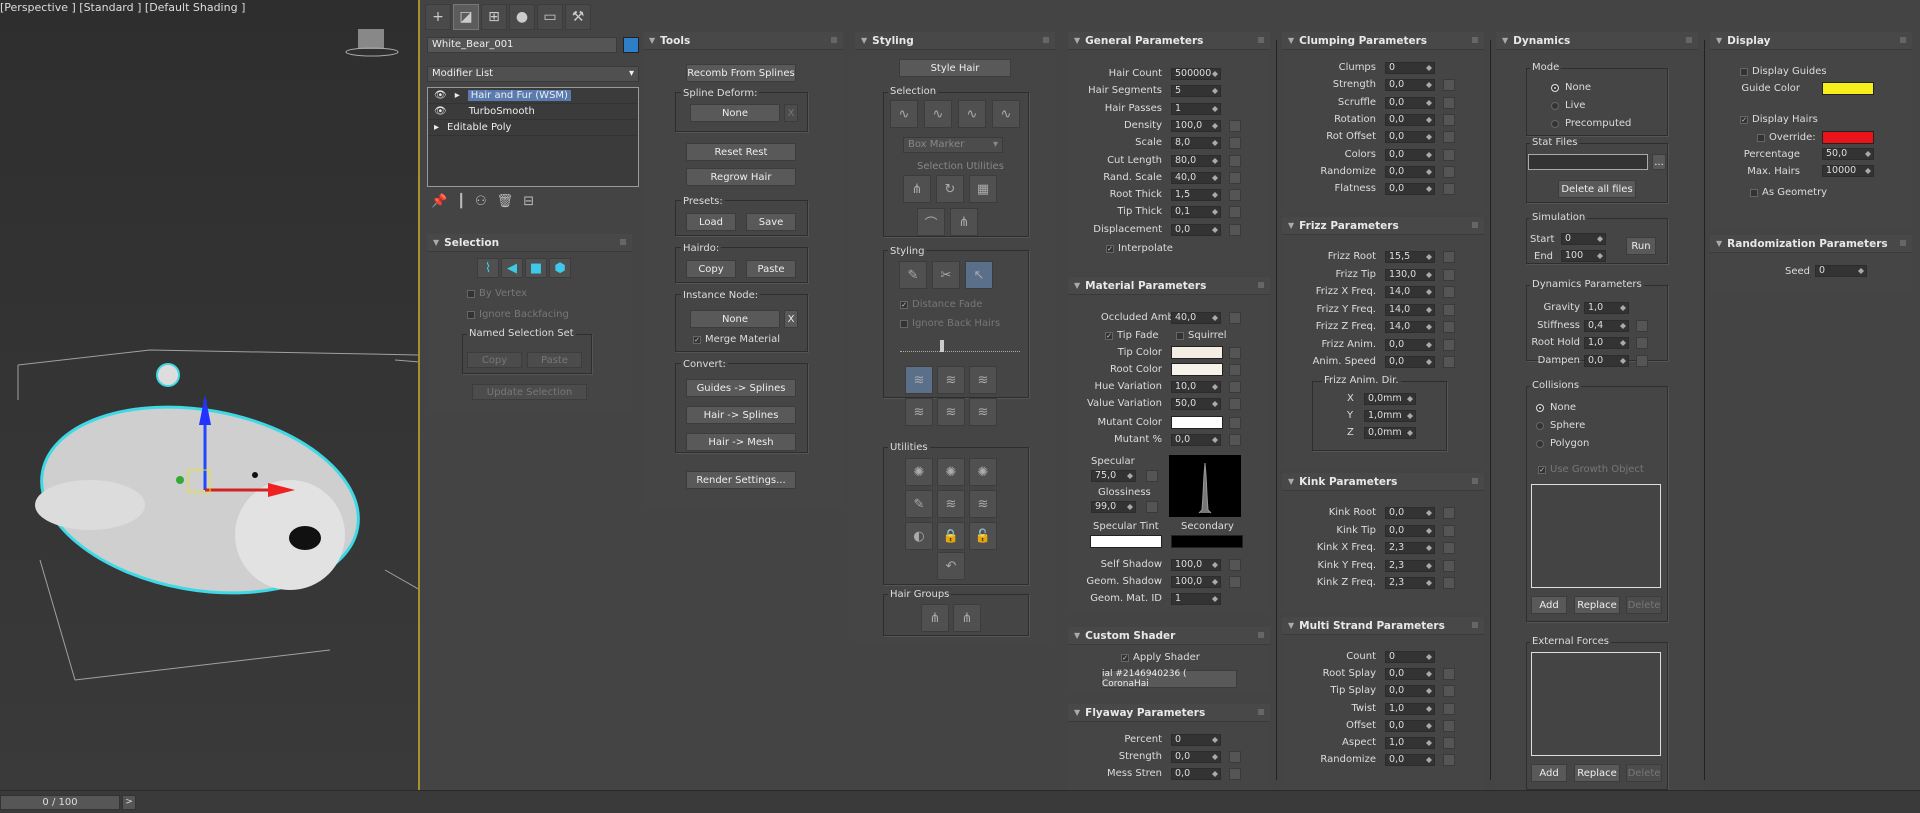  I want to click on split-group-icon: ⋔, so click(935, 618).